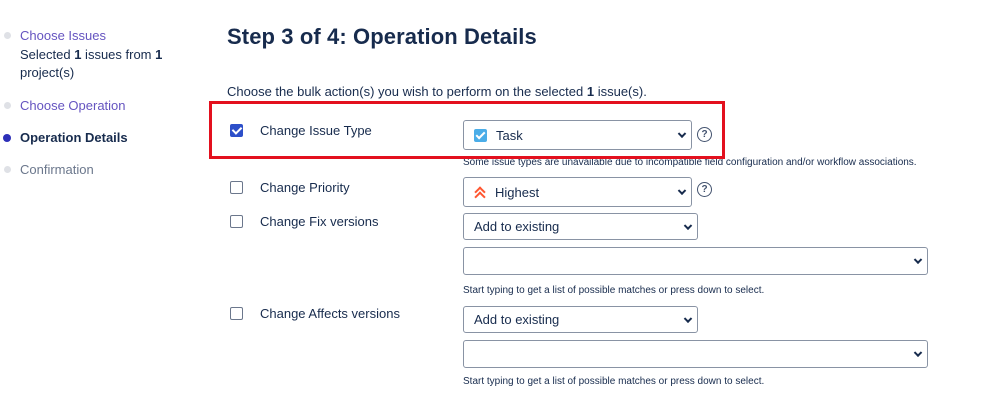  I want to click on fix-versions-mode-select: Add to existing, so click(580, 226).